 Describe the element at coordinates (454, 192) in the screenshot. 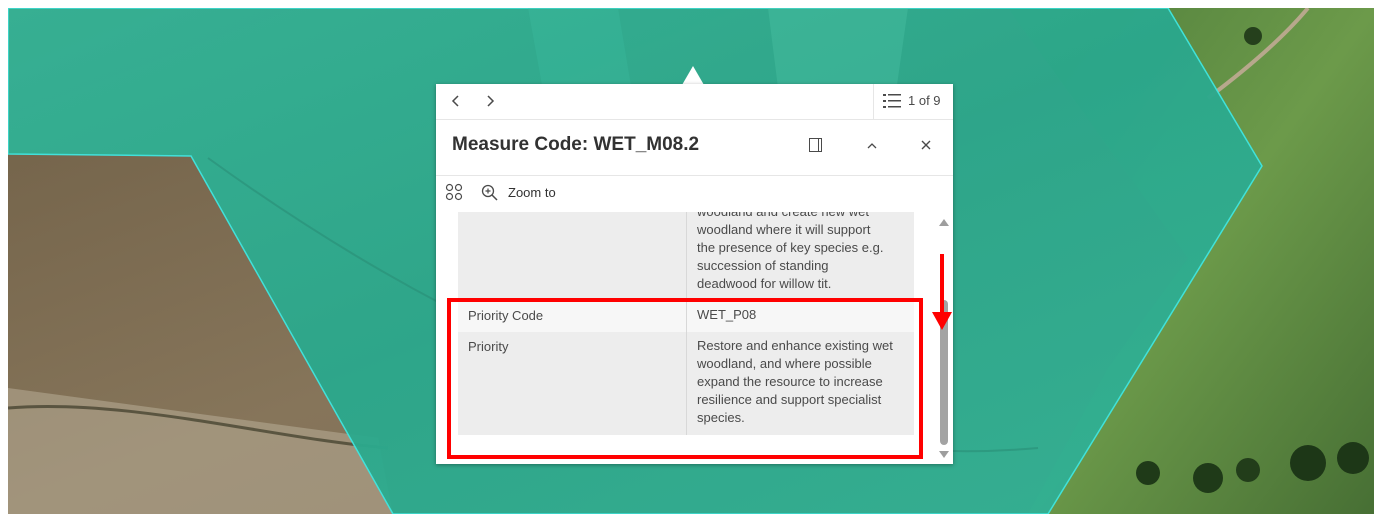

I see `grid-dots-icon` at that location.